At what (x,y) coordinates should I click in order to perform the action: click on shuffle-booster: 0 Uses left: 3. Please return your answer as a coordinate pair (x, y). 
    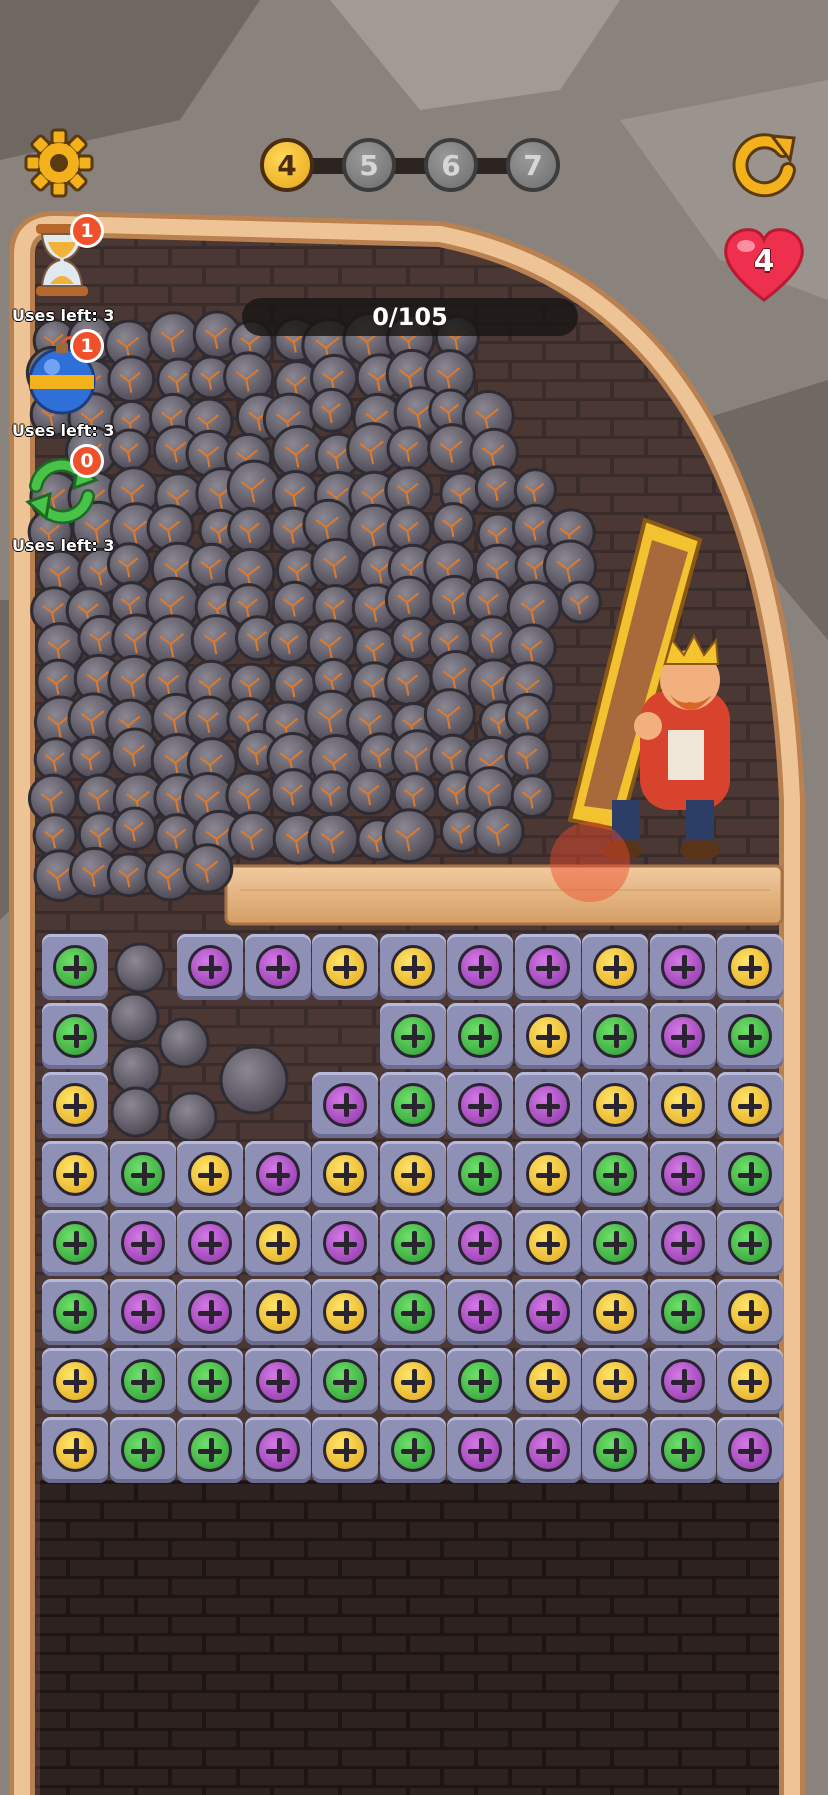
    Looking at the image, I should click on (65, 502).